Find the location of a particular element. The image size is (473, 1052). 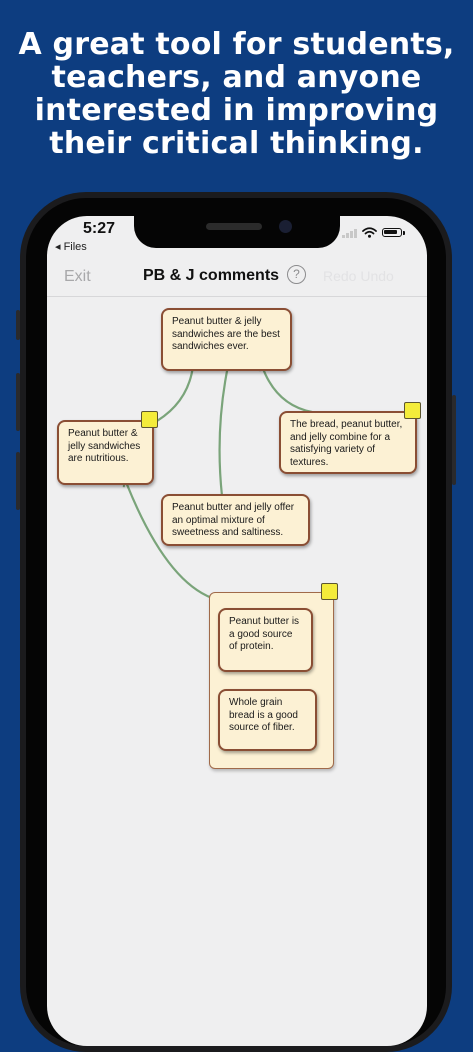

document-title: PB & J comments is located at coordinates (211, 275).